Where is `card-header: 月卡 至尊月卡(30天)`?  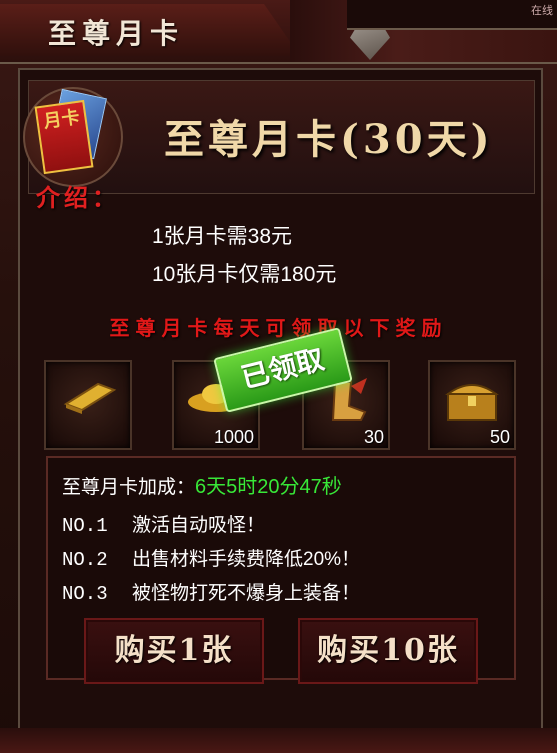
card-header: 月卡 至尊月卡(30天) is located at coordinates (279, 137).